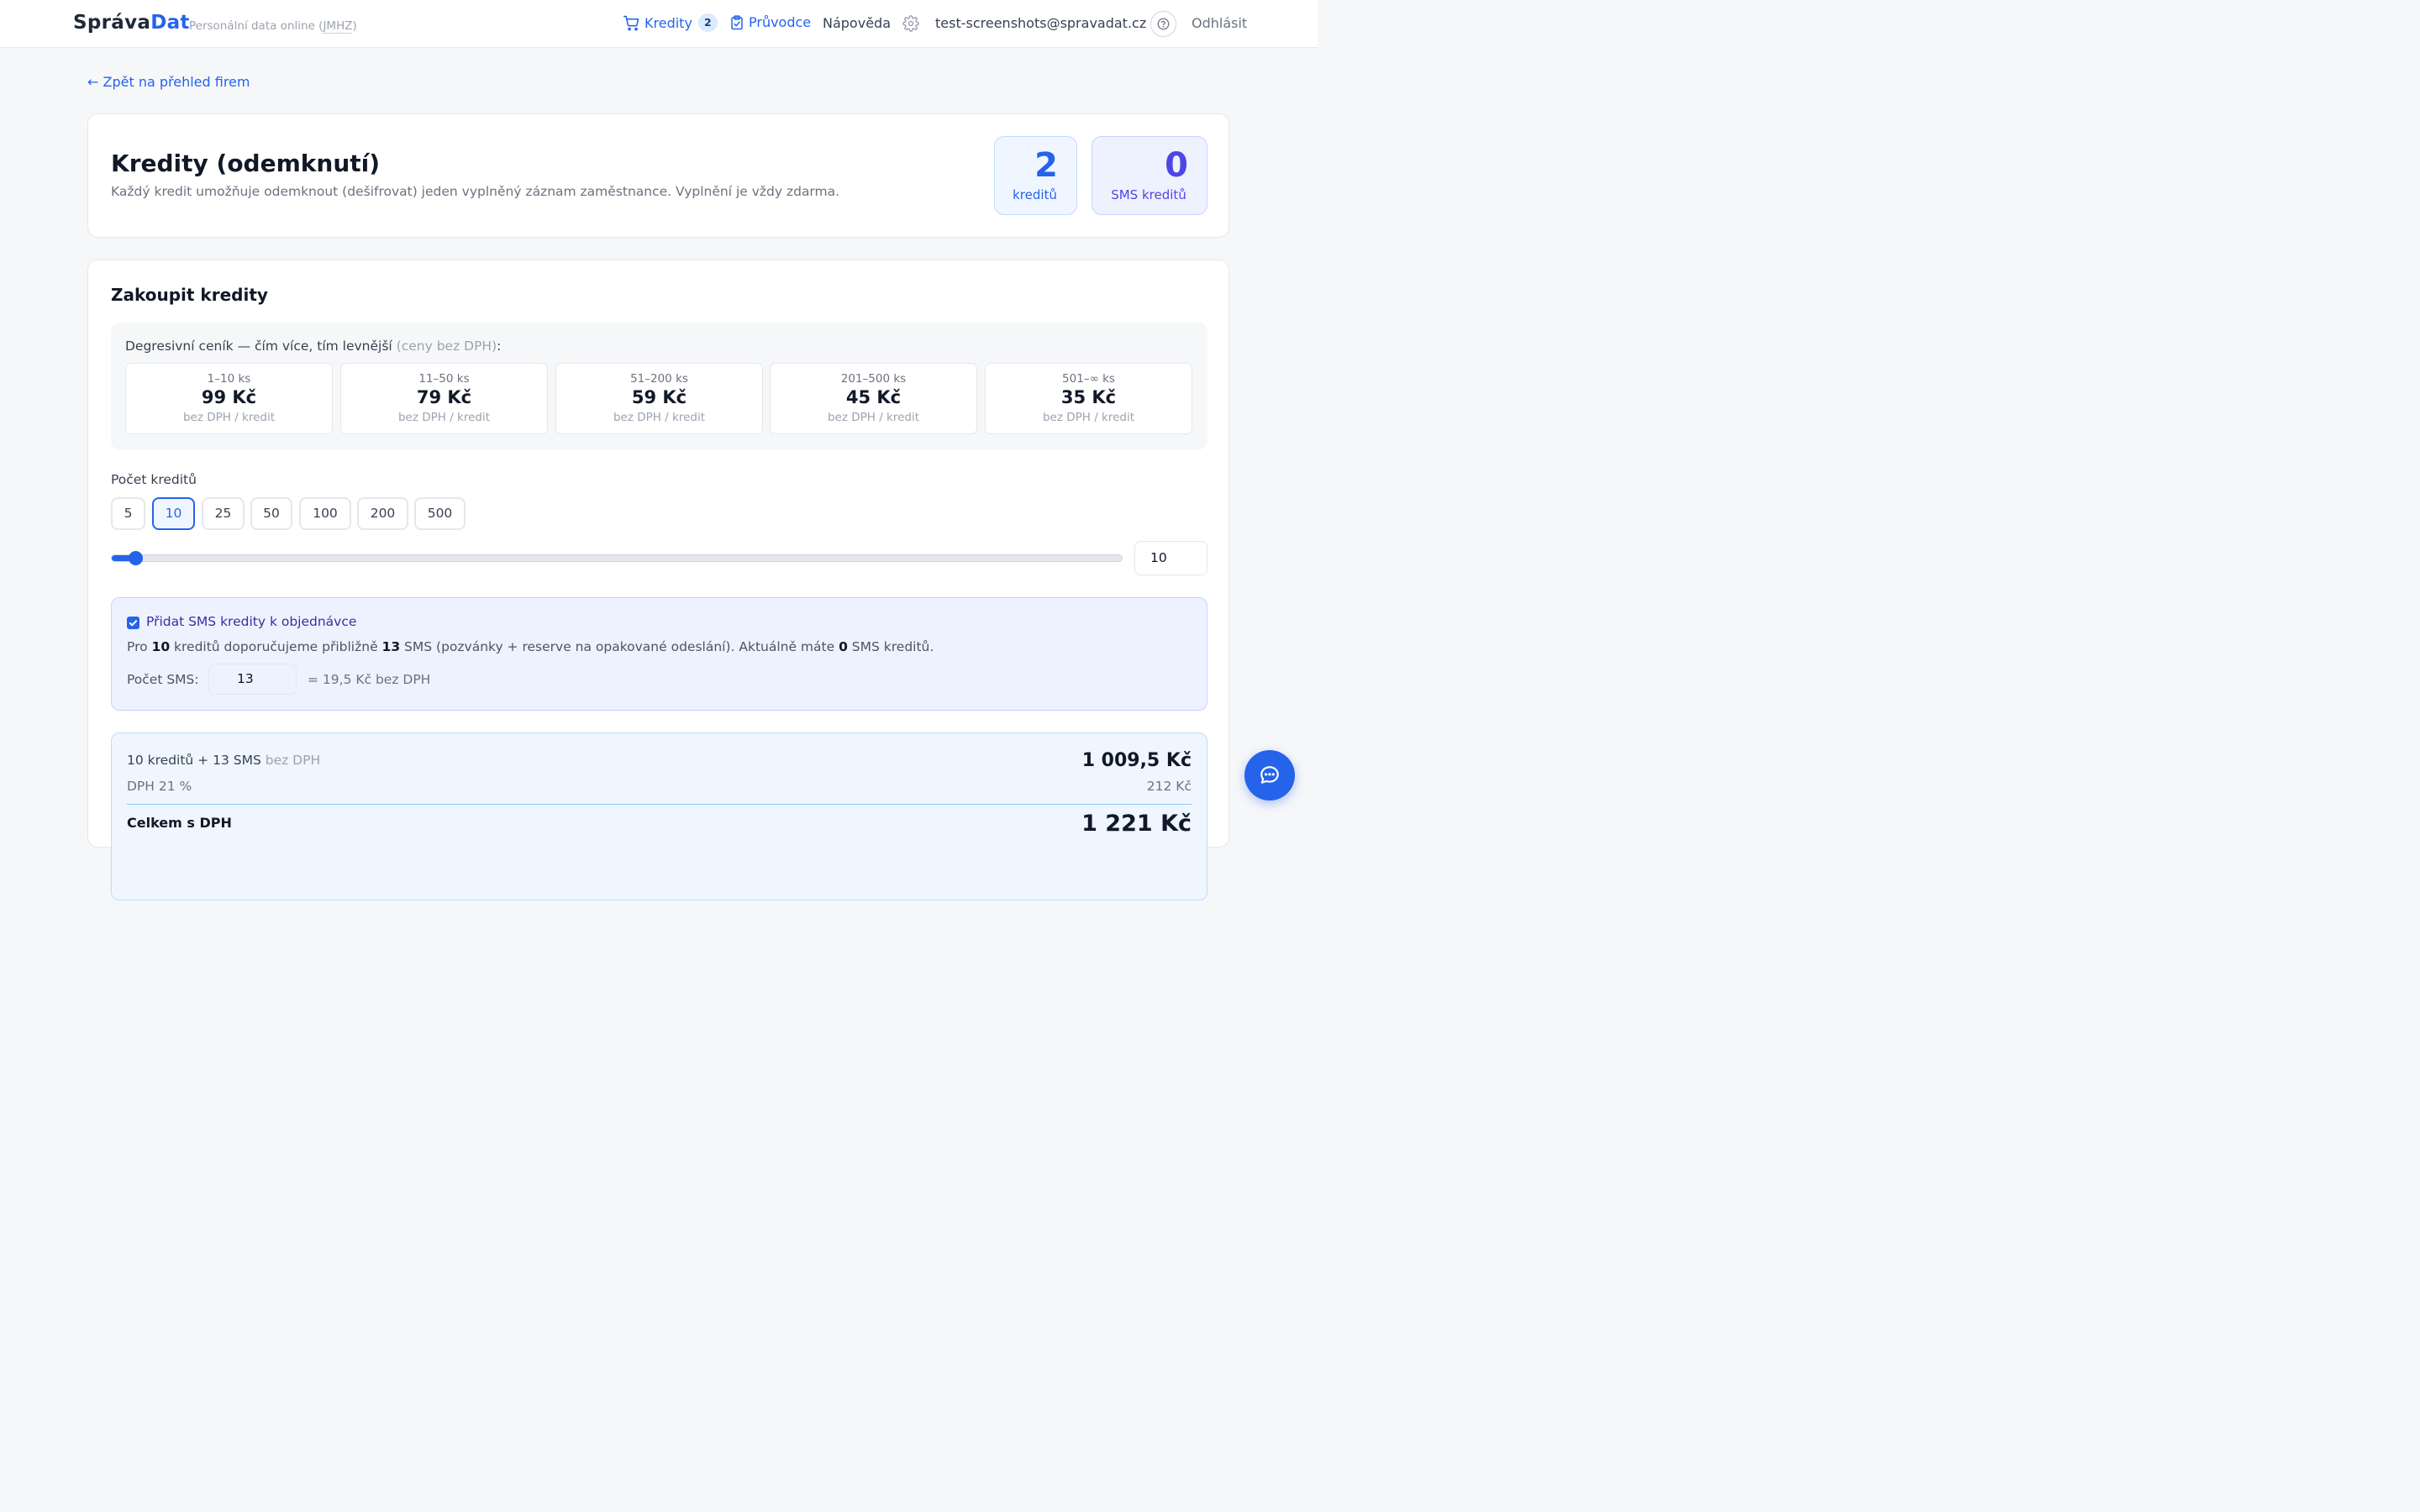  I want to click on credits-balance-box: 2 kreditů, so click(1035, 175).